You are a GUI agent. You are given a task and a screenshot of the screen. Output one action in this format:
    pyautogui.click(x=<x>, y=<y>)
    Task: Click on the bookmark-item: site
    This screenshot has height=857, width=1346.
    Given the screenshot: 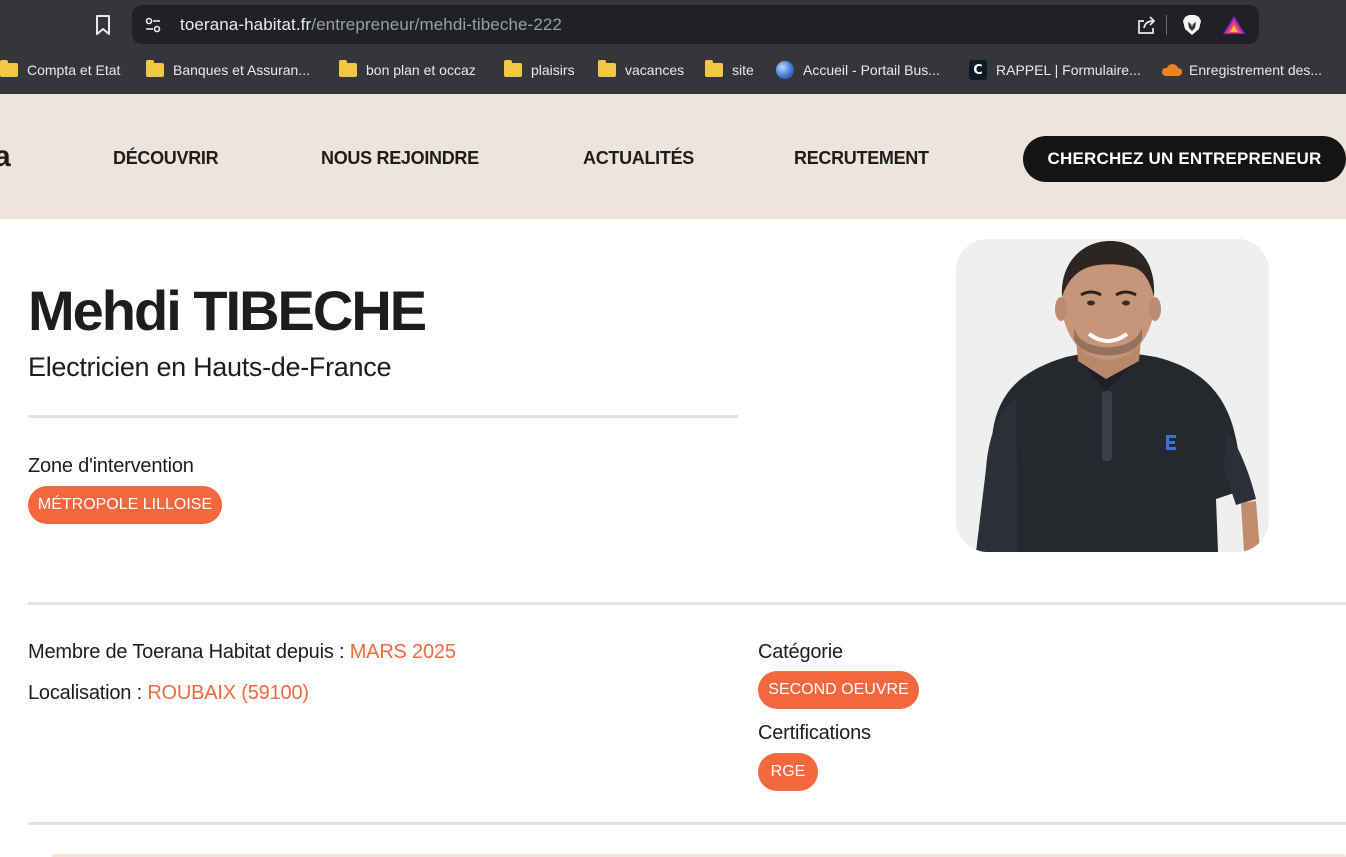 What is the action you would take?
    pyautogui.click(x=729, y=70)
    